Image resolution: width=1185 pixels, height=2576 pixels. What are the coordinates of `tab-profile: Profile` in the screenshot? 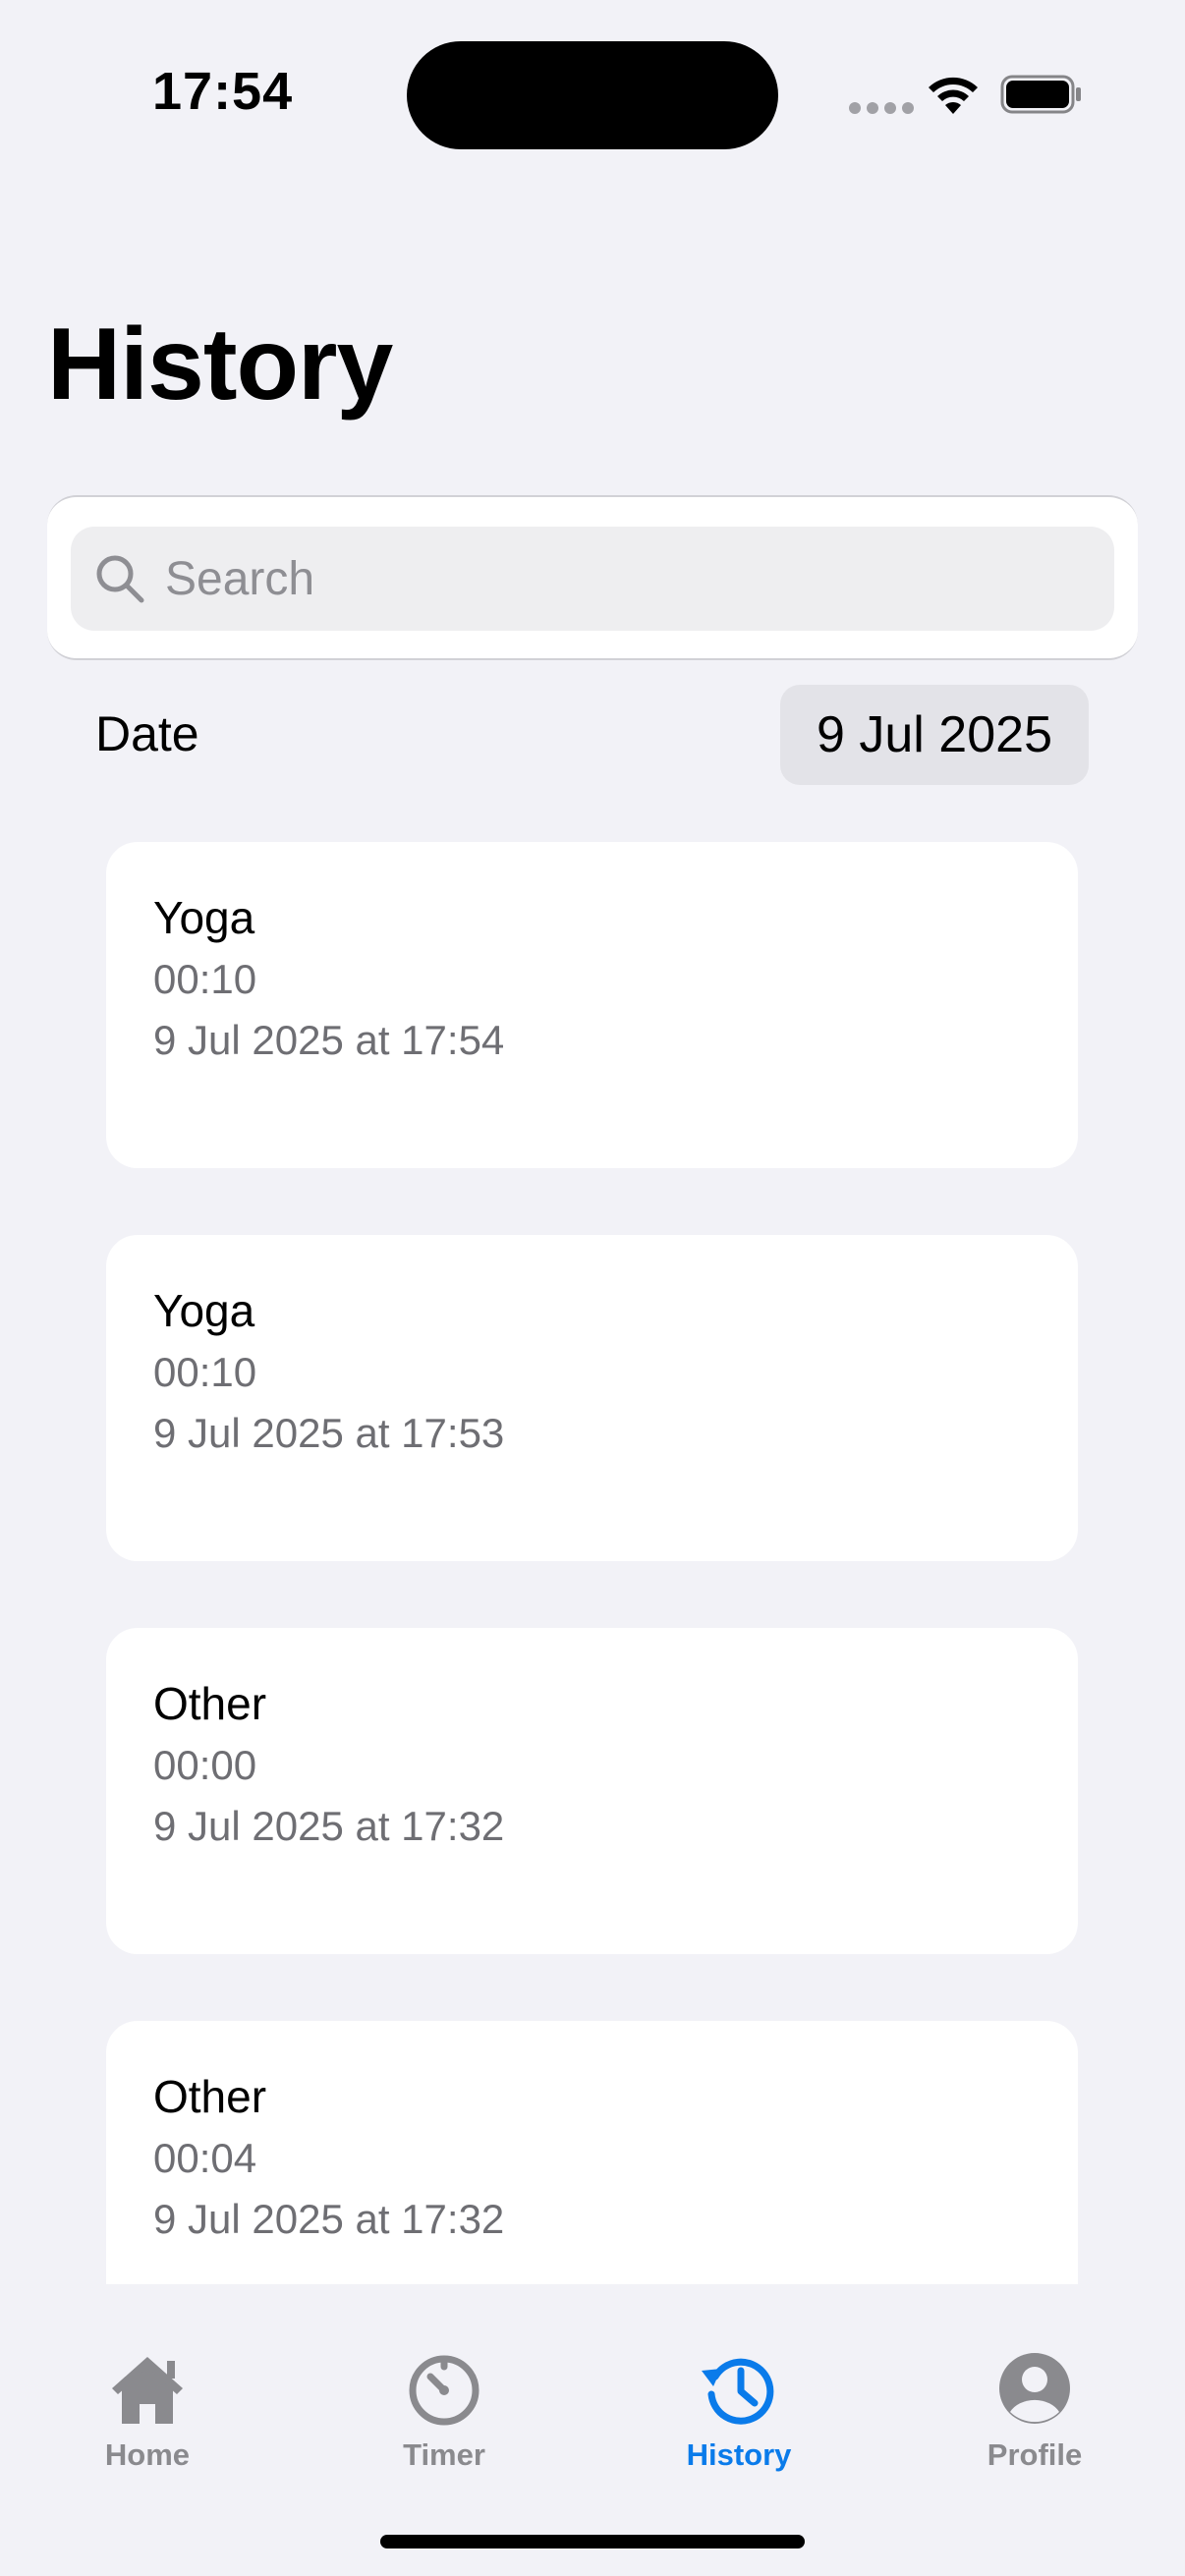 It's located at (1034, 2420).